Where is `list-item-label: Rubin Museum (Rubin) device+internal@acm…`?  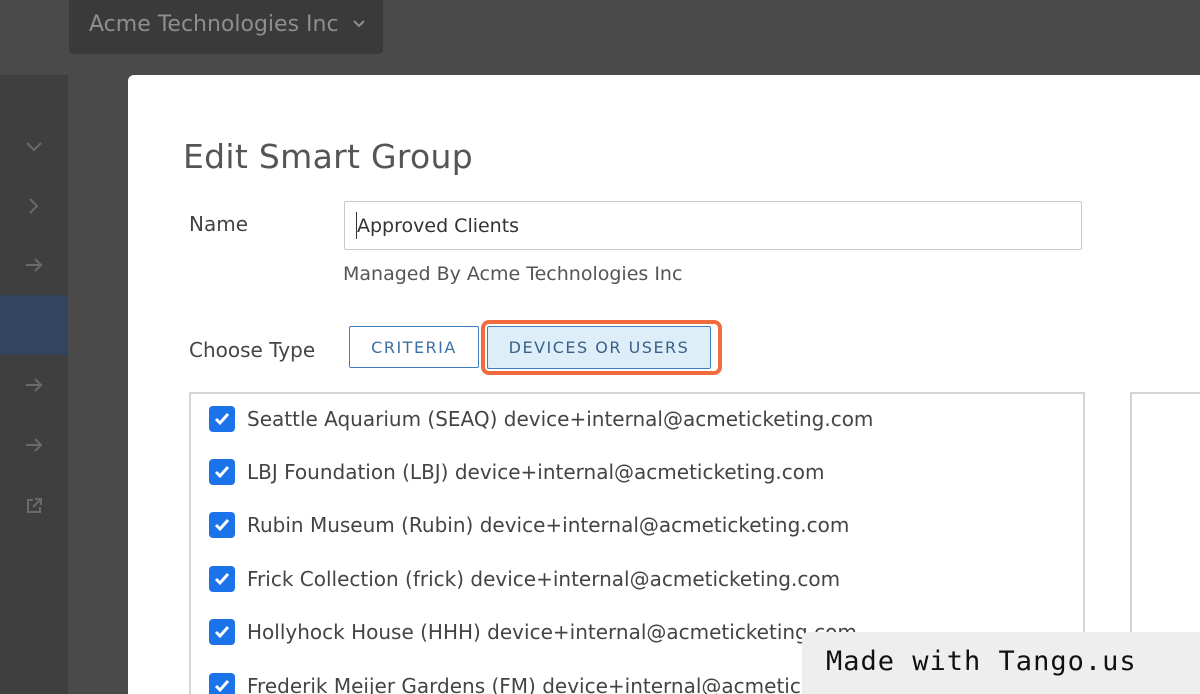
list-item-label: Rubin Museum (Rubin) device+internal@acm… is located at coordinates (548, 525).